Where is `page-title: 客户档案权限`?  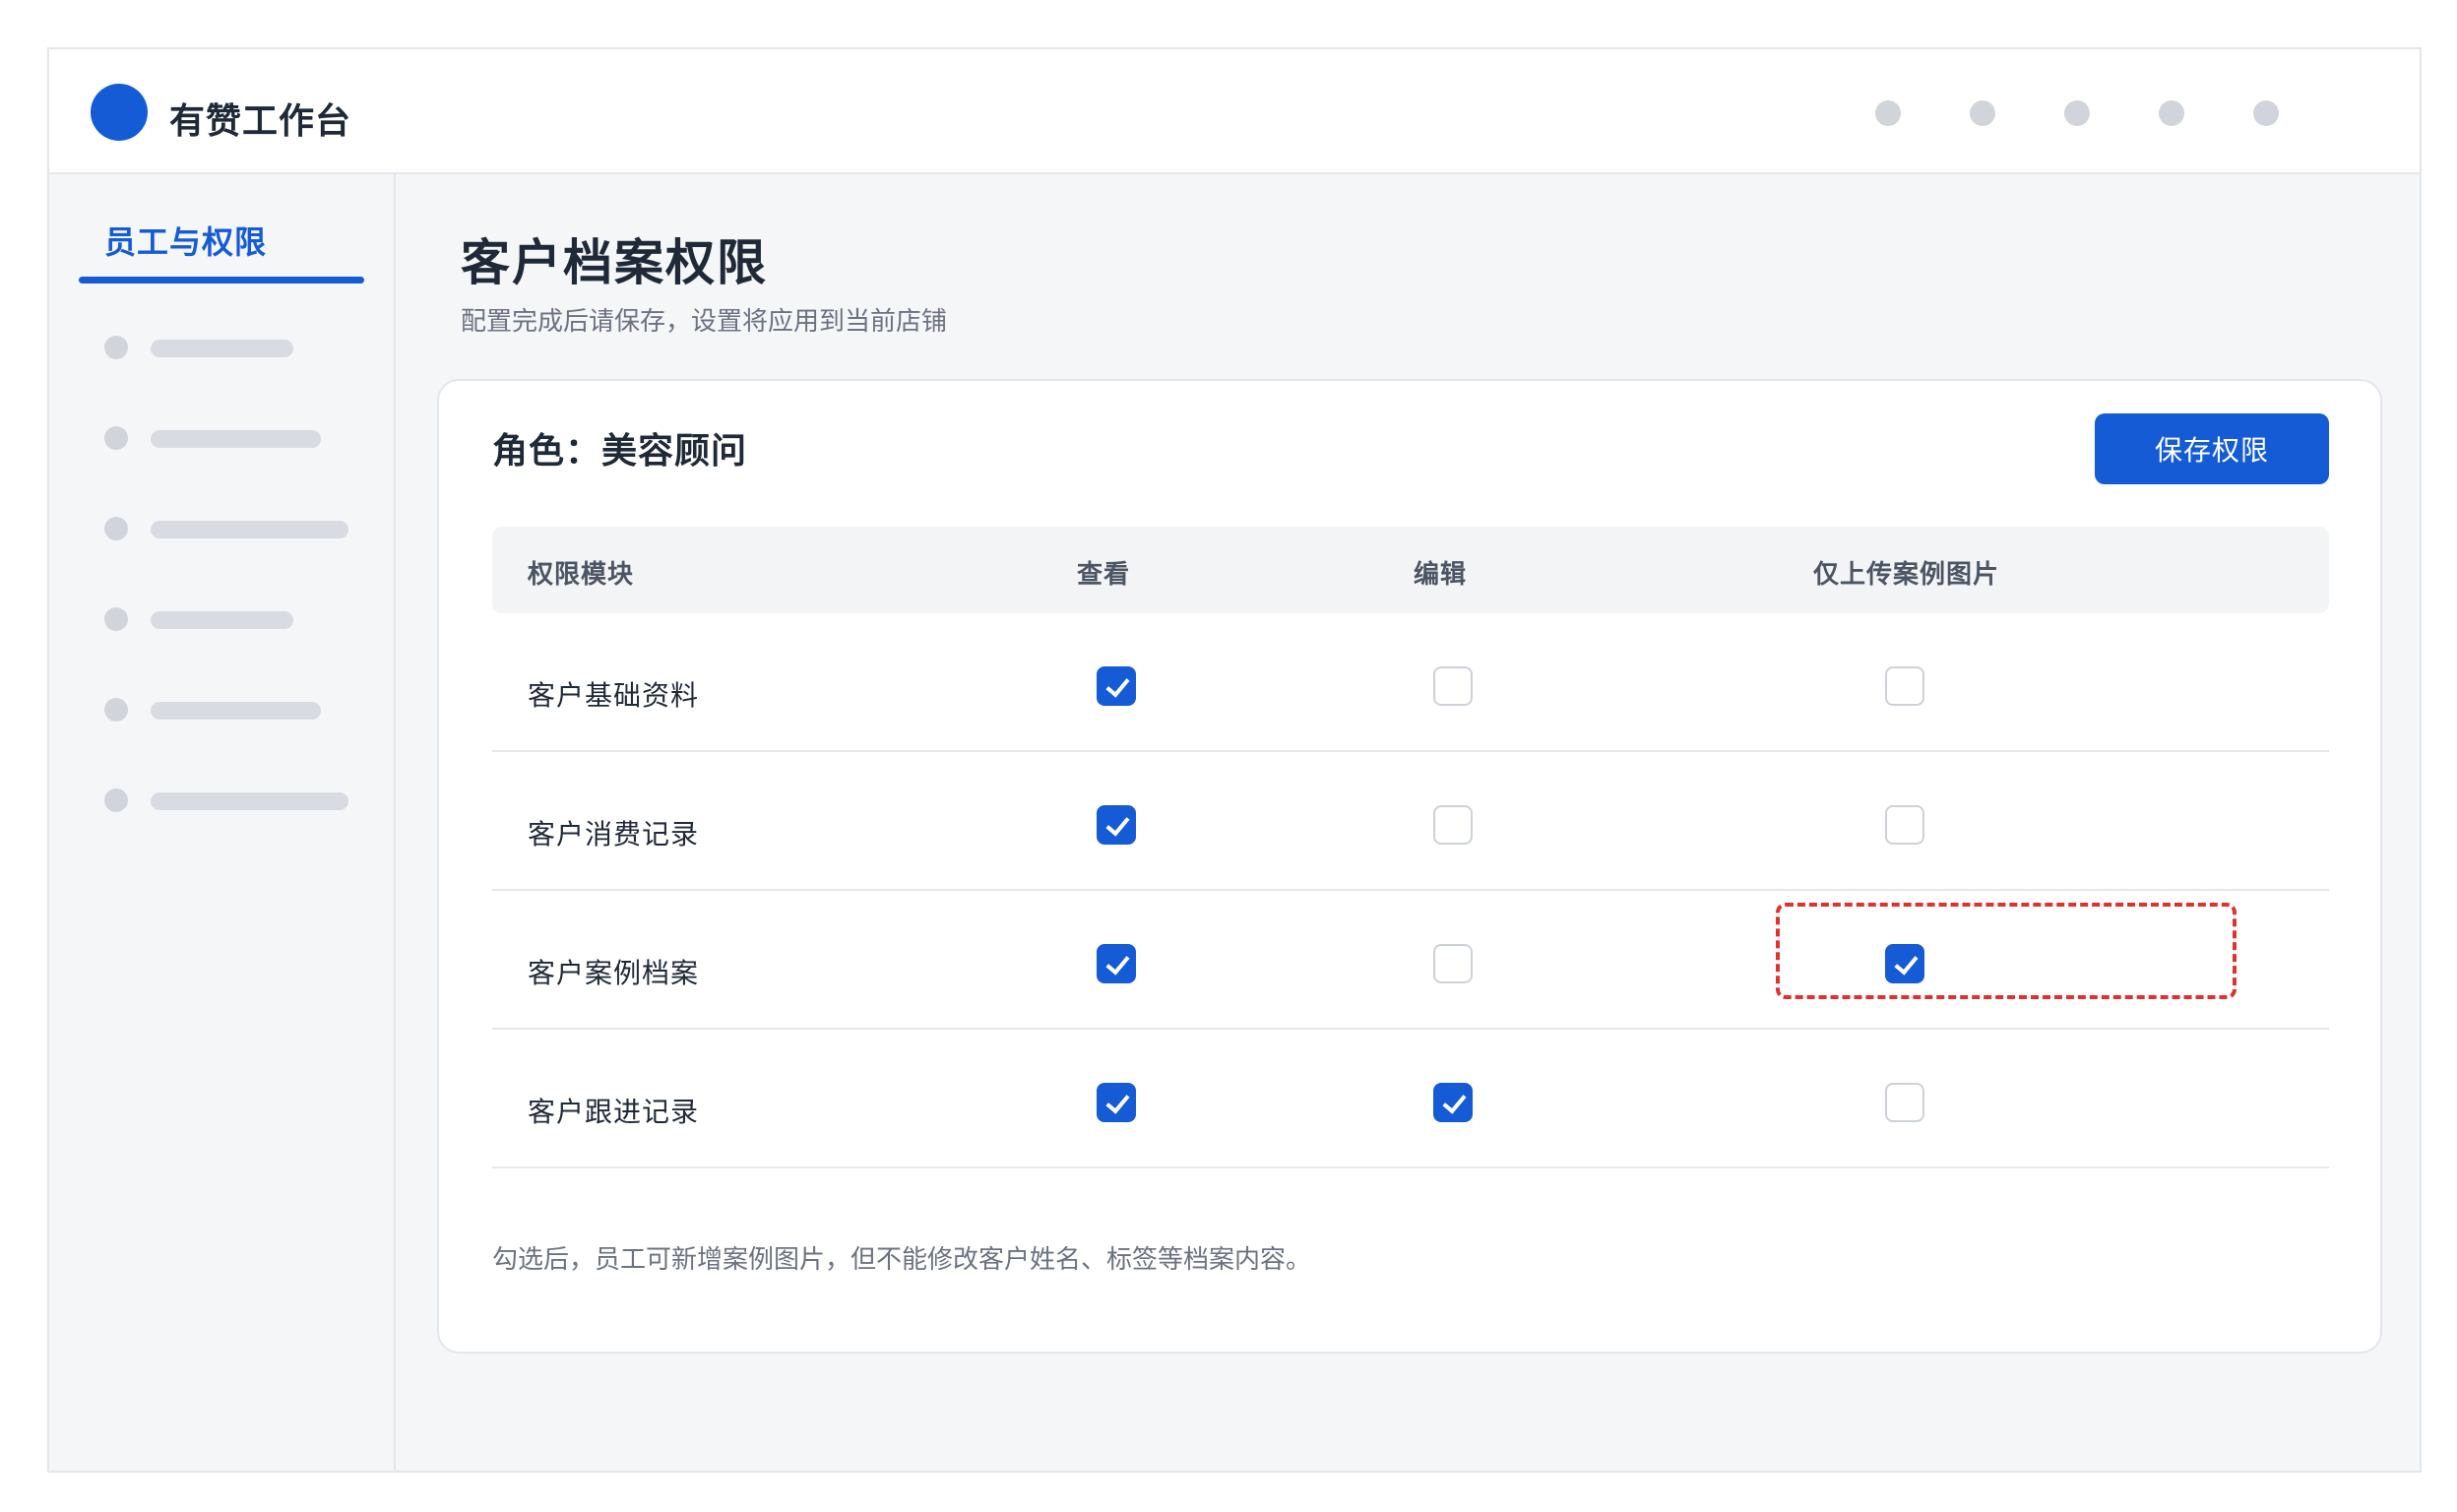 page-title: 客户档案权限 is located at coordinates (614, 262).